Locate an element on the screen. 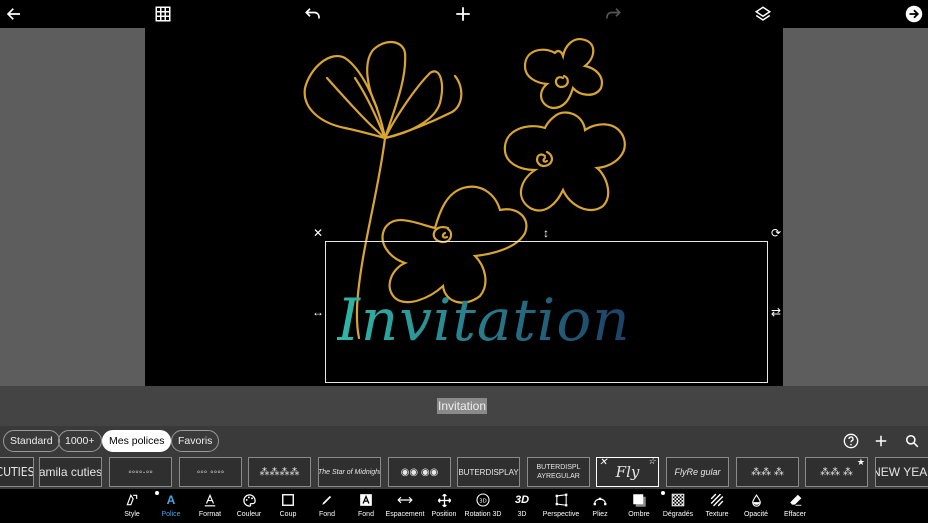  layers-icon is located at coordinates (763, 14).